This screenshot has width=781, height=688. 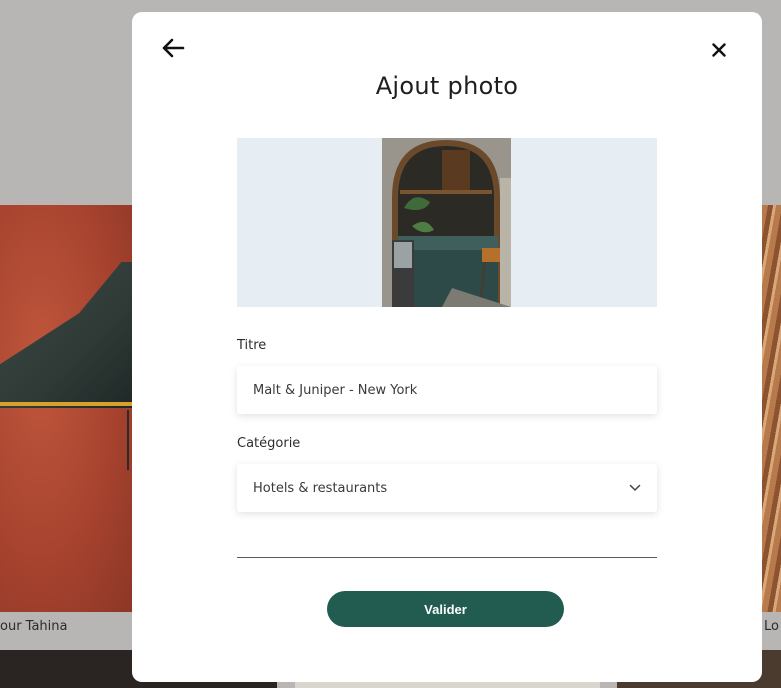 What do you see at coordinates (445, 609) in the screenshot?
I see `validate-button: Valider` at bounding box center [445, 609].